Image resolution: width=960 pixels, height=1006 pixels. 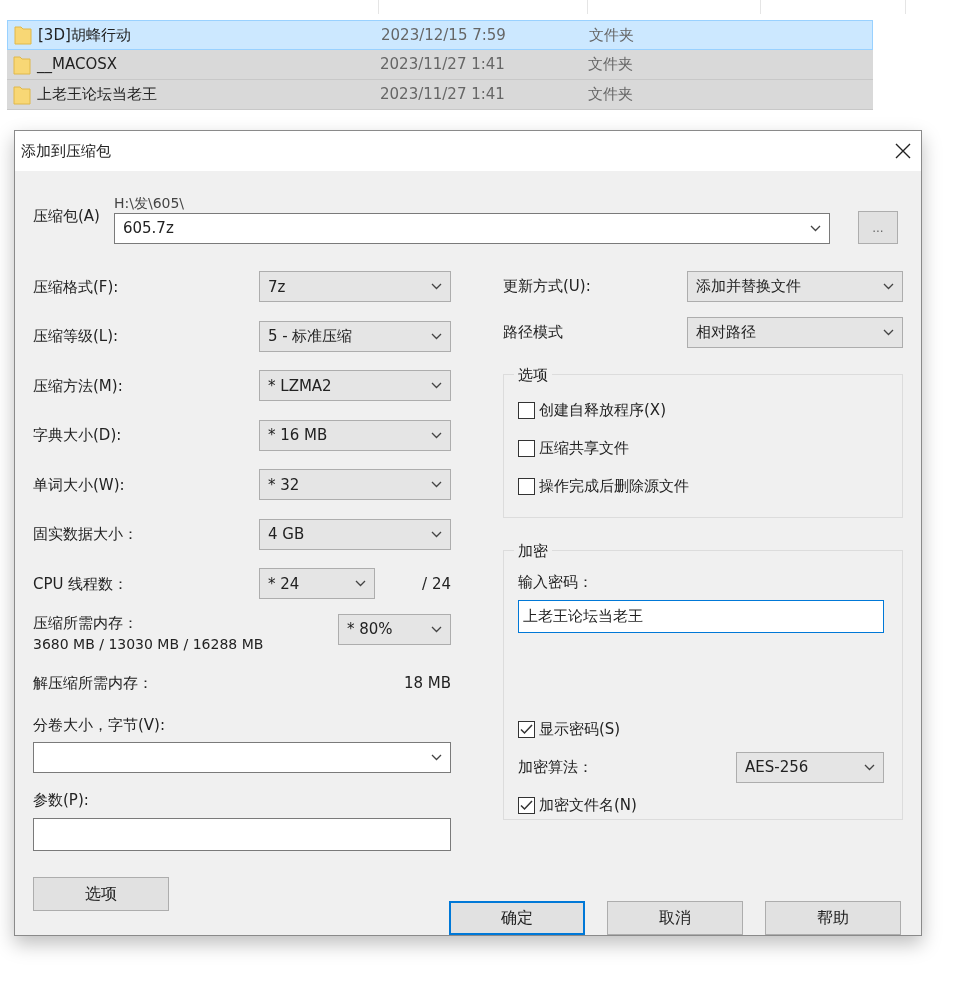 What do you see at coordinates (471, 228) in the screenshot?
I see `archive-name-field: 605.7z` at bounding box center [471, 228].